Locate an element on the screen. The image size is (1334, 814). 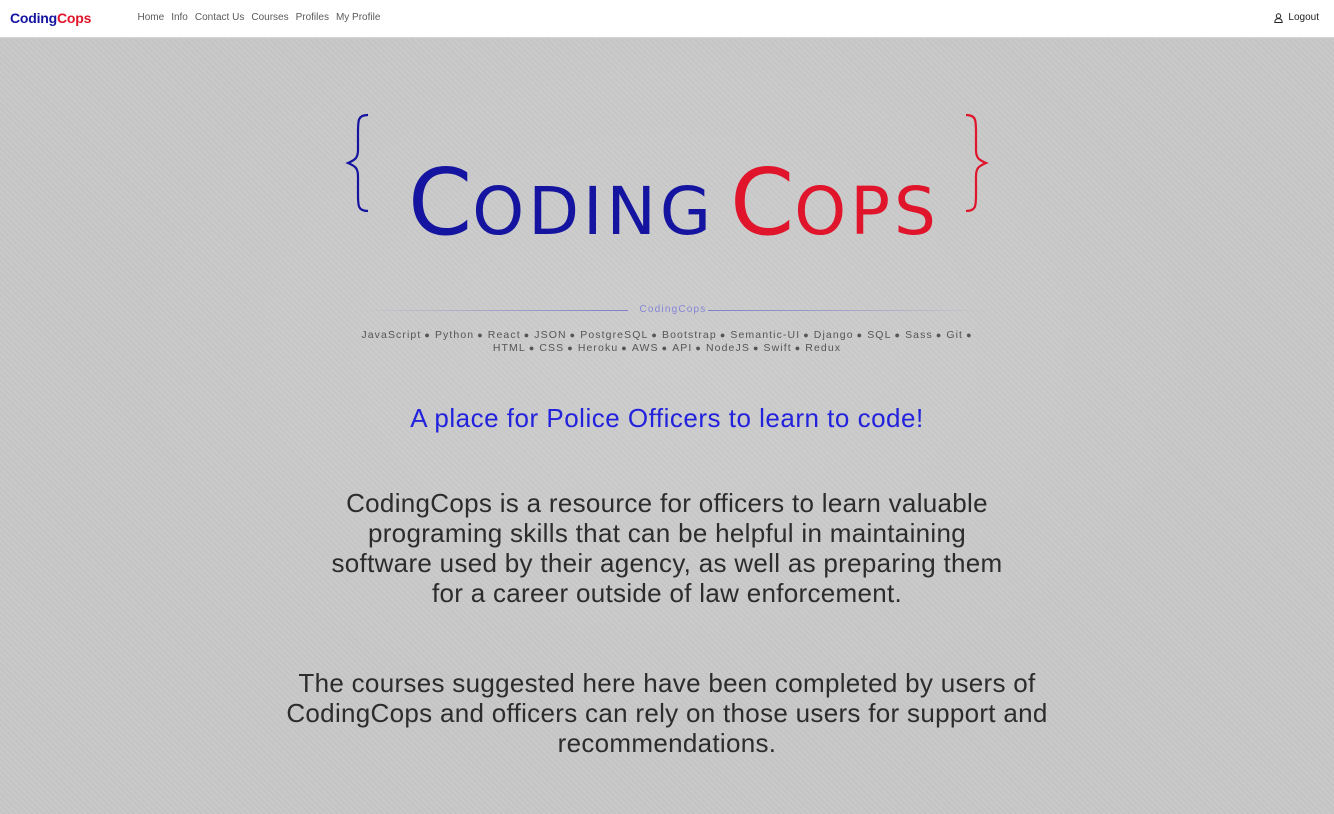
logout-button: Logout is located at coordinates (1296, 18).